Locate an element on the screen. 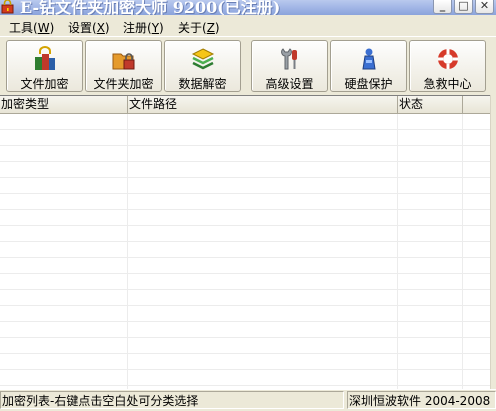 This screenshot has height=411, width=496. minimize-icon: _ is located at coordinates (442, 6).